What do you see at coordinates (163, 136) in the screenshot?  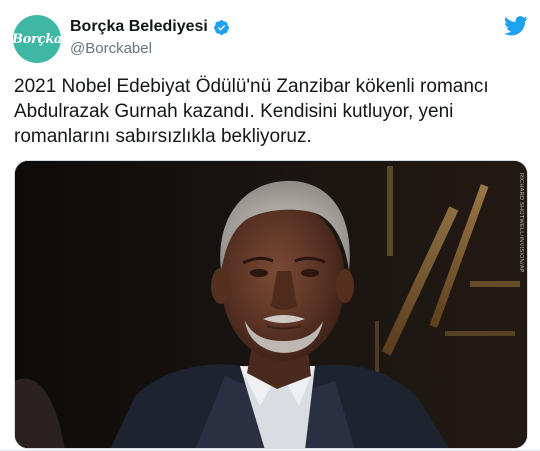 I see `tweet-text-line: romanlarını sabırsızlıkla bekliyoruz.` at bounding box center [163, 136].